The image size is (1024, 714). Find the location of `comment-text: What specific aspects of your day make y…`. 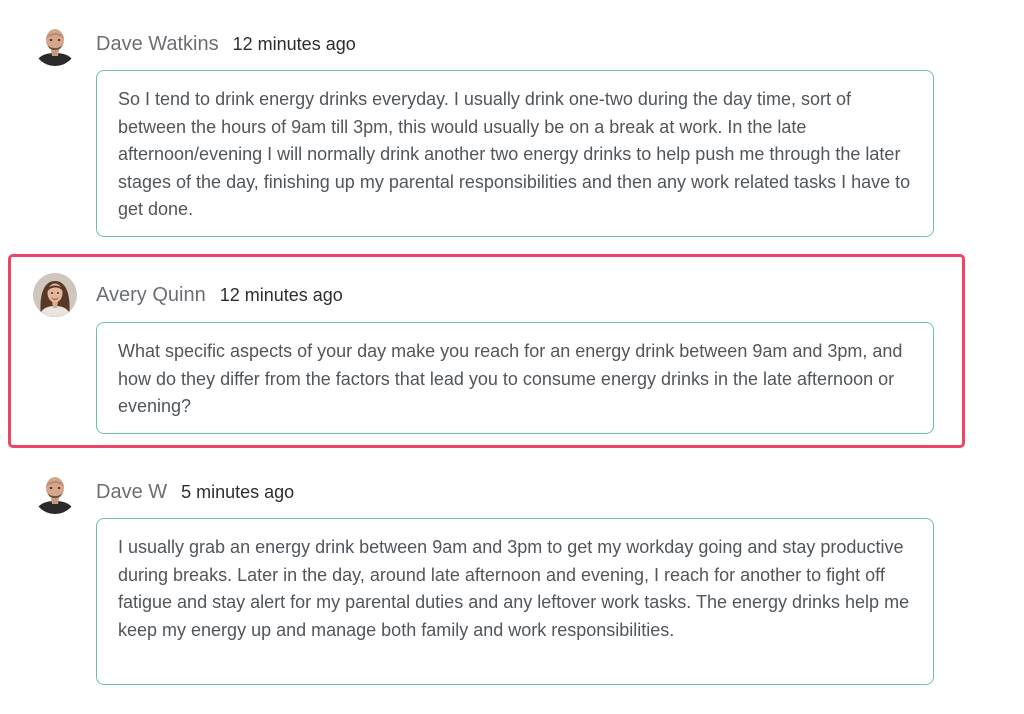

comment-text: What specific aspects of your day make y… is located at coordinates (510, 378).